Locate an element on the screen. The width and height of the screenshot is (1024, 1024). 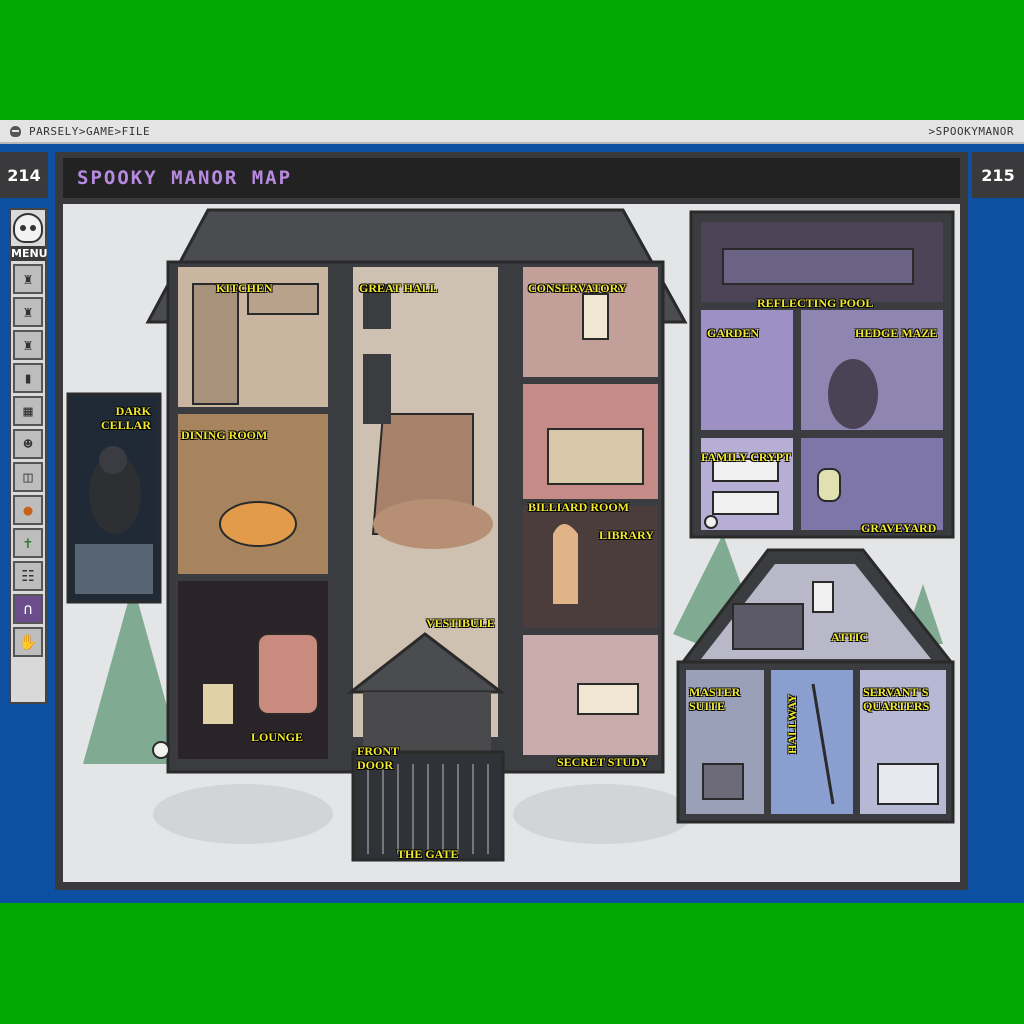
pumpkin-icon: ● is located at coordinates (28, 510).